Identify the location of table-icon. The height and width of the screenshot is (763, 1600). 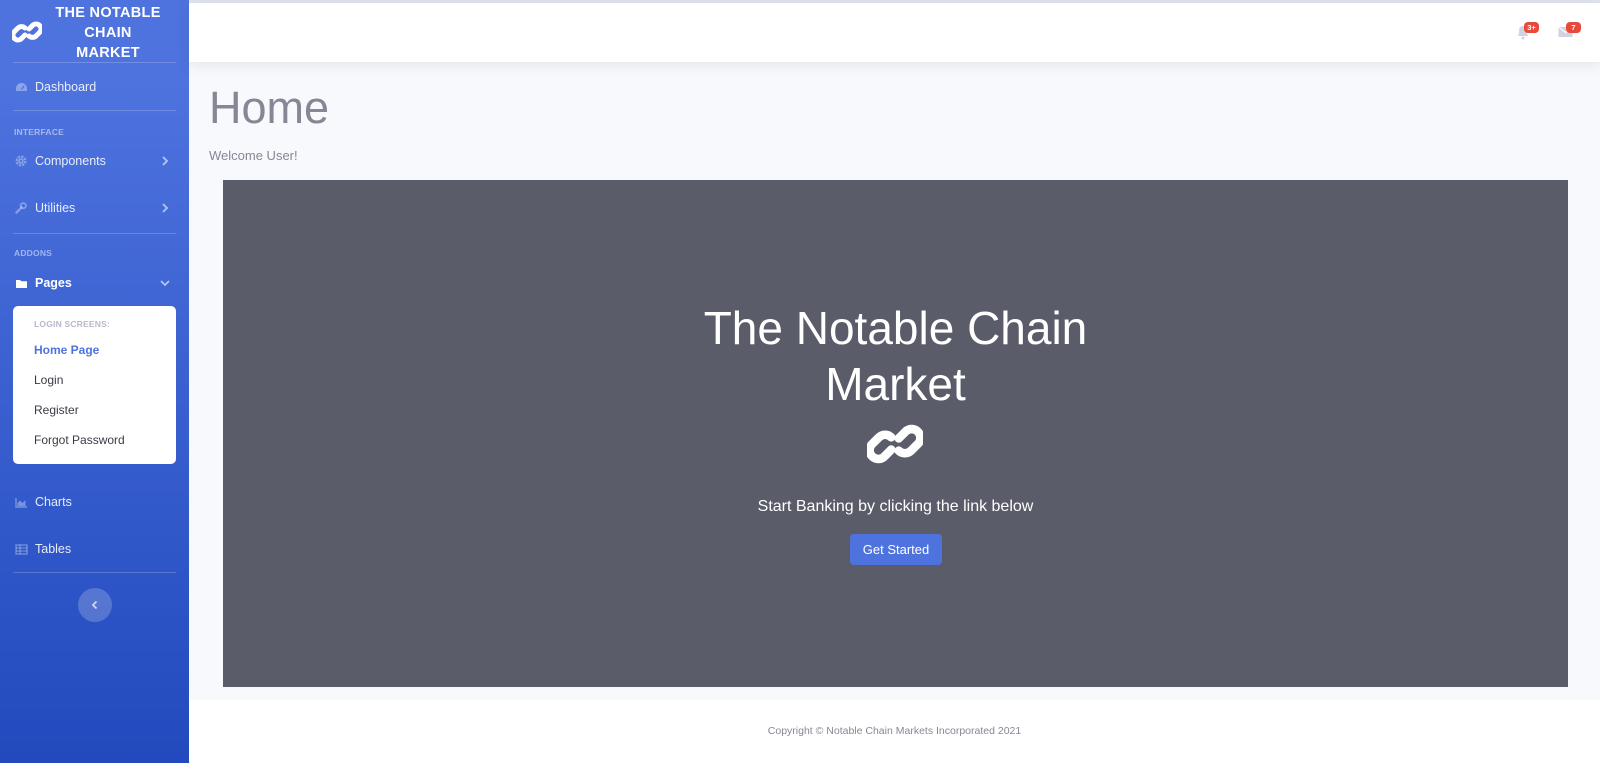
(21, 549).